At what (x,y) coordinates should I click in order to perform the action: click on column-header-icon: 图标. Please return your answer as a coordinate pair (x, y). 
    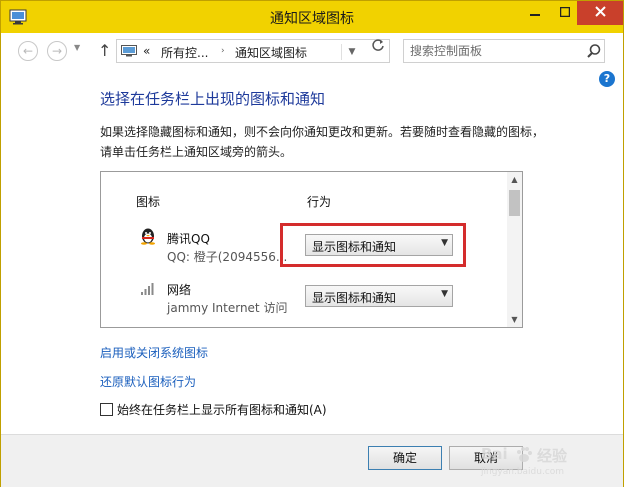
    Looking at the image, I should click on (148, 202).